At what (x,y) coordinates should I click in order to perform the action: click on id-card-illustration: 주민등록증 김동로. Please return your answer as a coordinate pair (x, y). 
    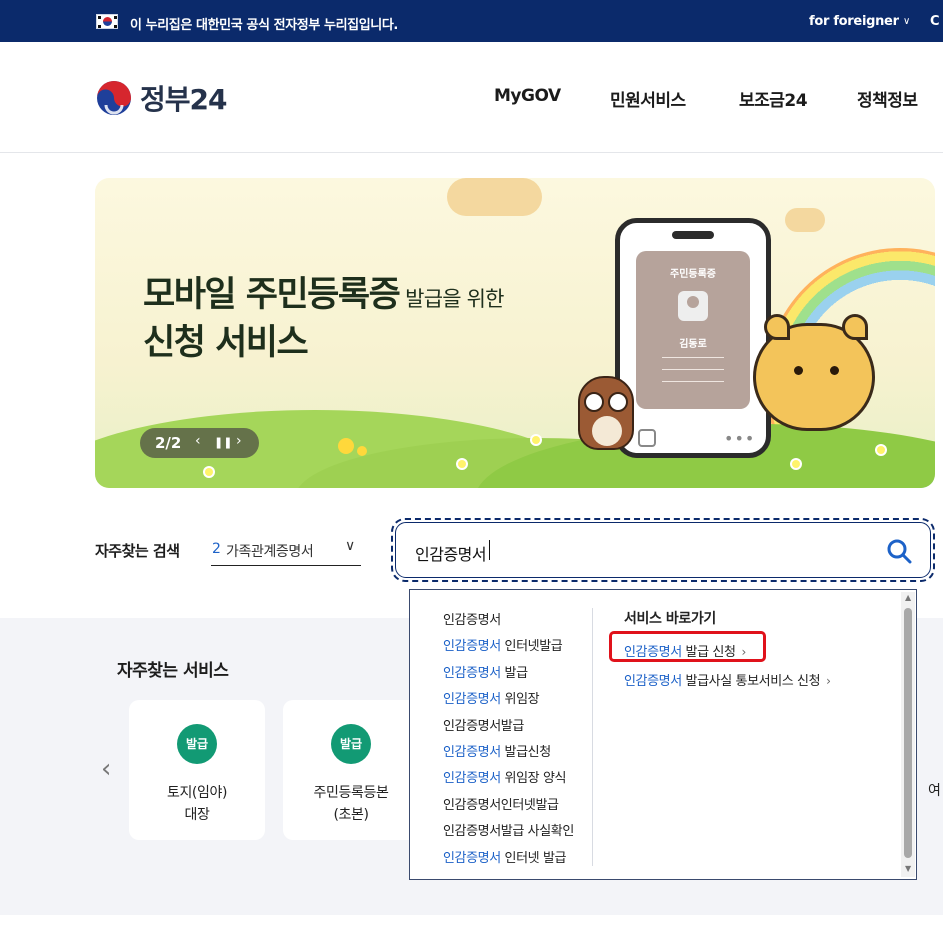
    Looking at the image, I should click on (693, 330).